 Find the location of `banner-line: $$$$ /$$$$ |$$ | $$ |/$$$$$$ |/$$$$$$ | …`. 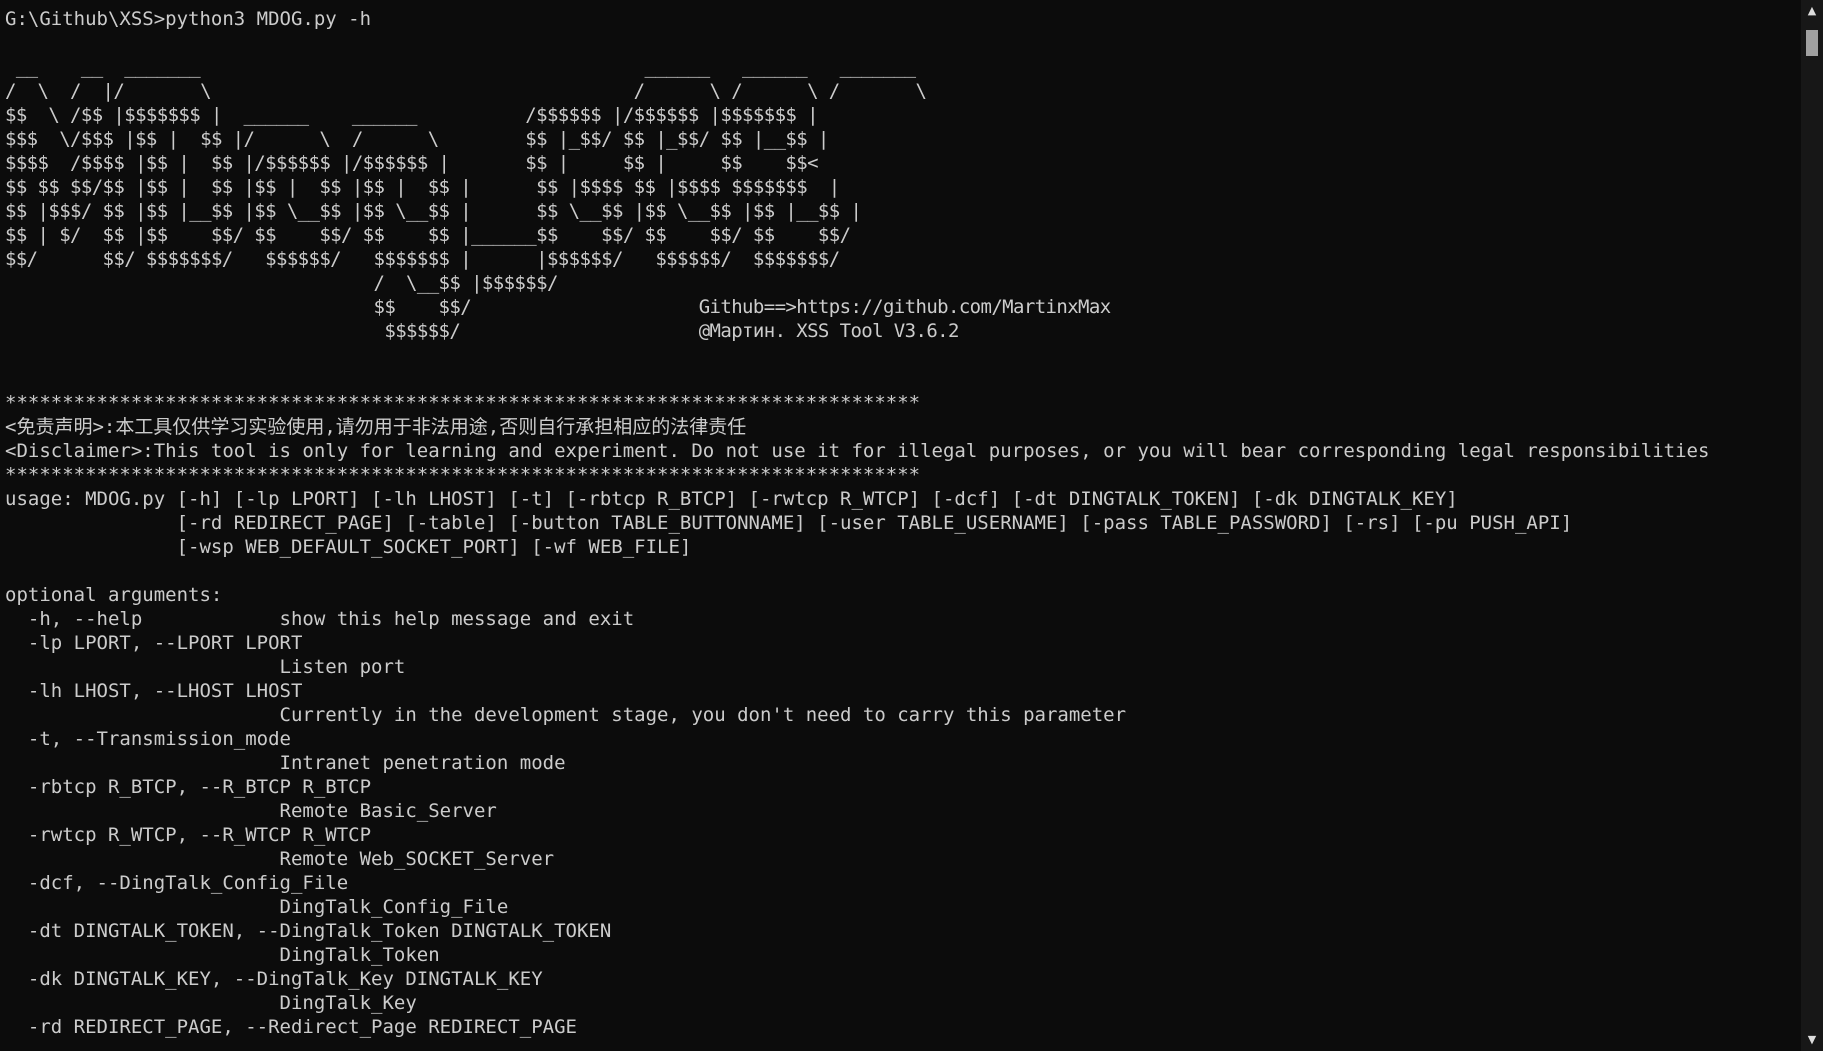

banner-line: $$$$ /$$$$ |$$ | $$ |/$$$$$$ |/$$$$$$ | … is located at coordinates (412, 163).